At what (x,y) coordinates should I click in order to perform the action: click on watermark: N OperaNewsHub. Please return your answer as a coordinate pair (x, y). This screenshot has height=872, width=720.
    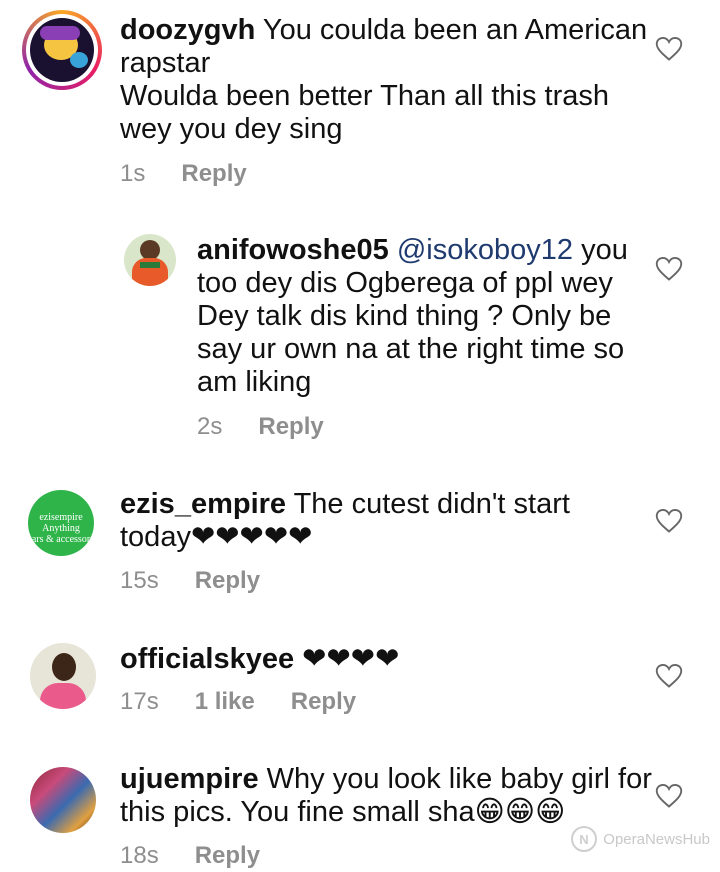
    Looking at the image, I should click on (639, 839).